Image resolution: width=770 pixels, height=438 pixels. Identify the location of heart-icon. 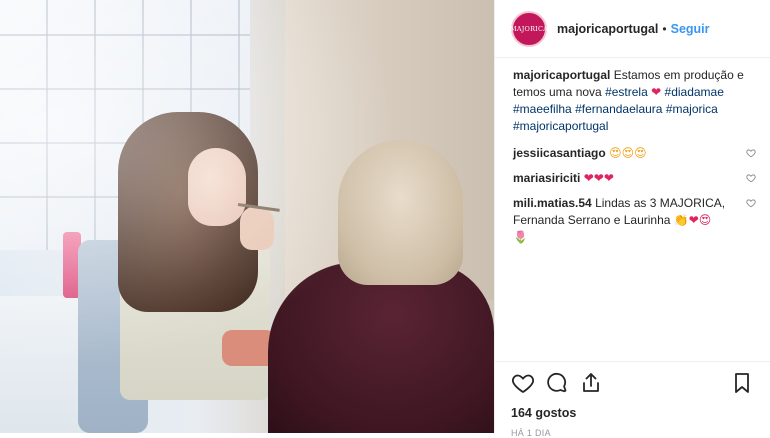
(523, 383).